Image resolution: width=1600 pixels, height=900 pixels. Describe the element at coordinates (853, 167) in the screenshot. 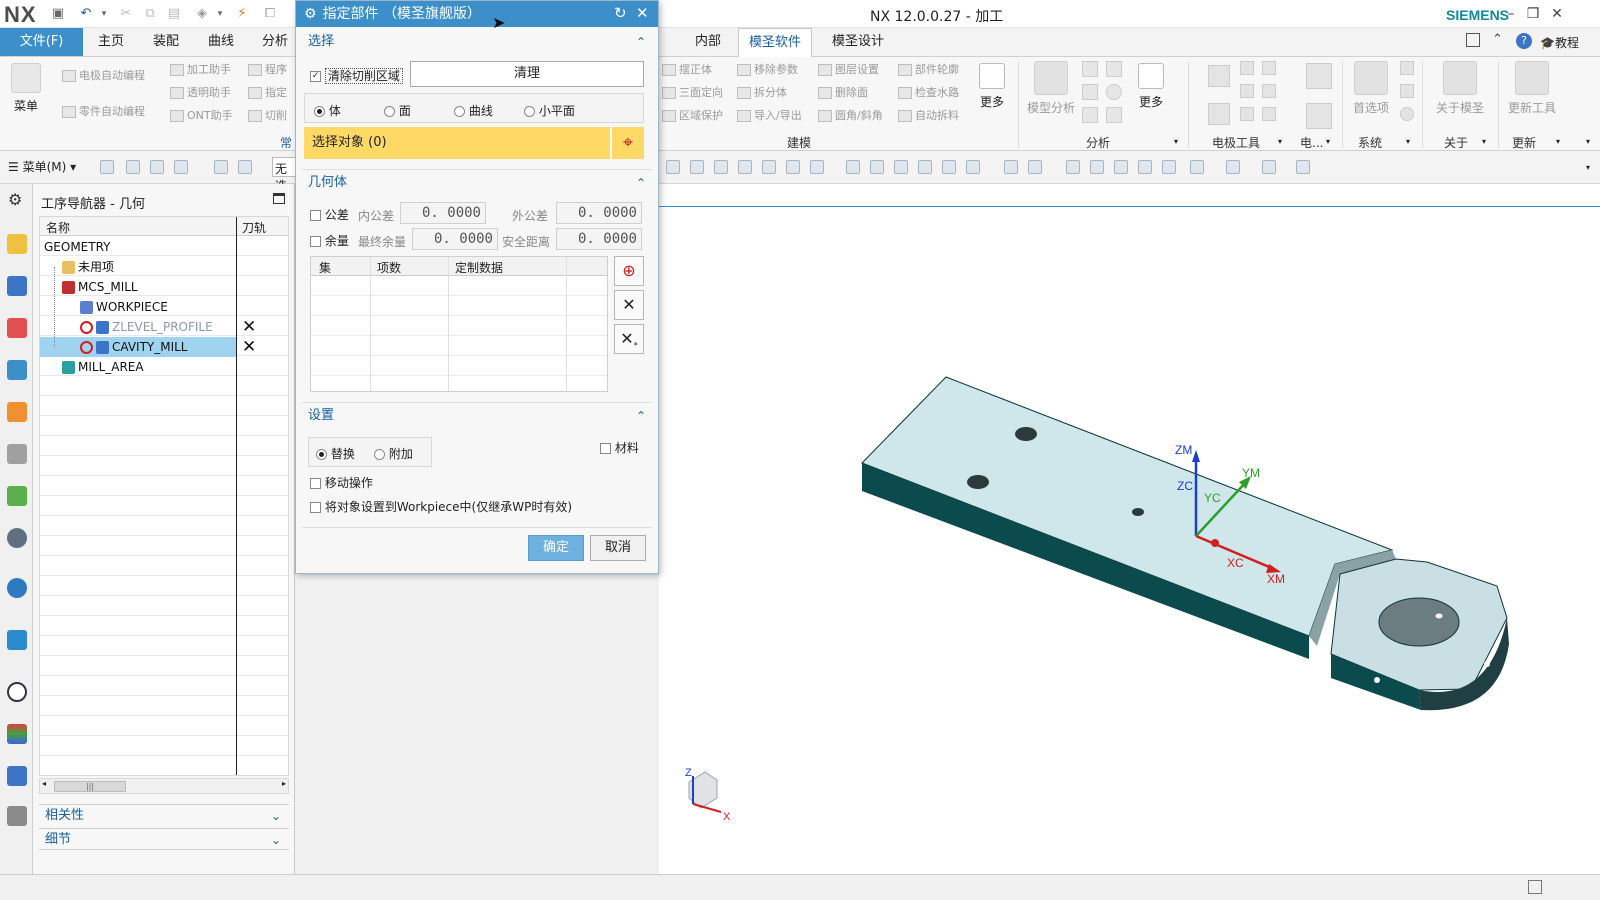

I see `view-tool-7-icon` at that location.